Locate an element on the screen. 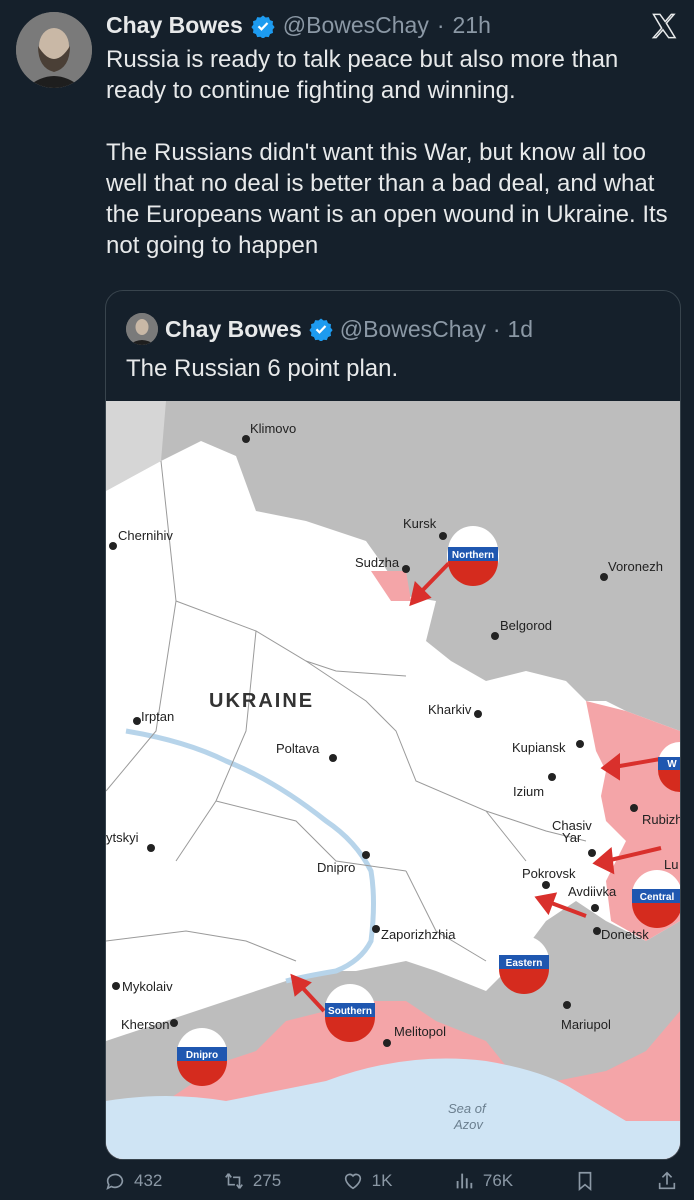  bookmark-button is located at coordinates (585, 1181).